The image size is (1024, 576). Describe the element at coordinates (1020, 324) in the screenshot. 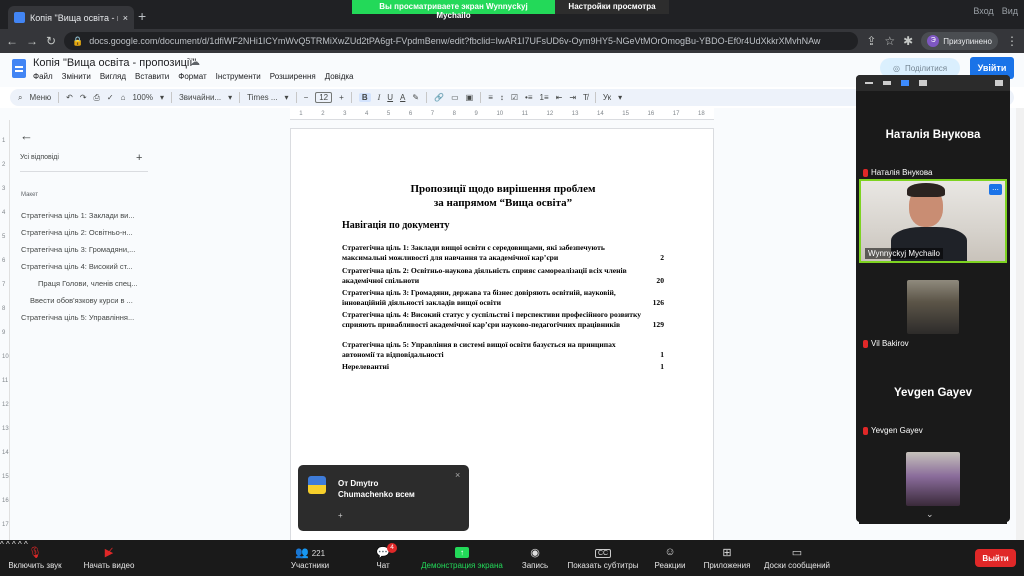

I see `scrollbar` at that location.